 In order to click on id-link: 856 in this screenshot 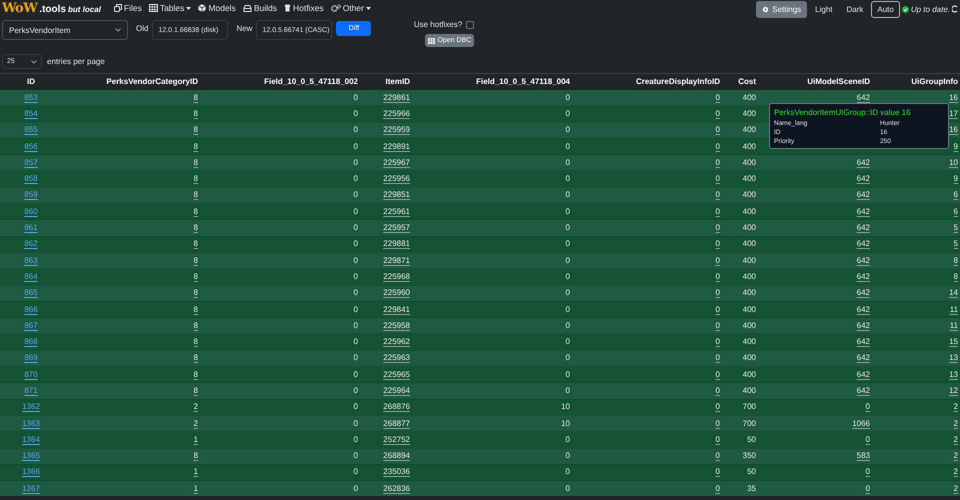, I will do `click(31, 146)`.